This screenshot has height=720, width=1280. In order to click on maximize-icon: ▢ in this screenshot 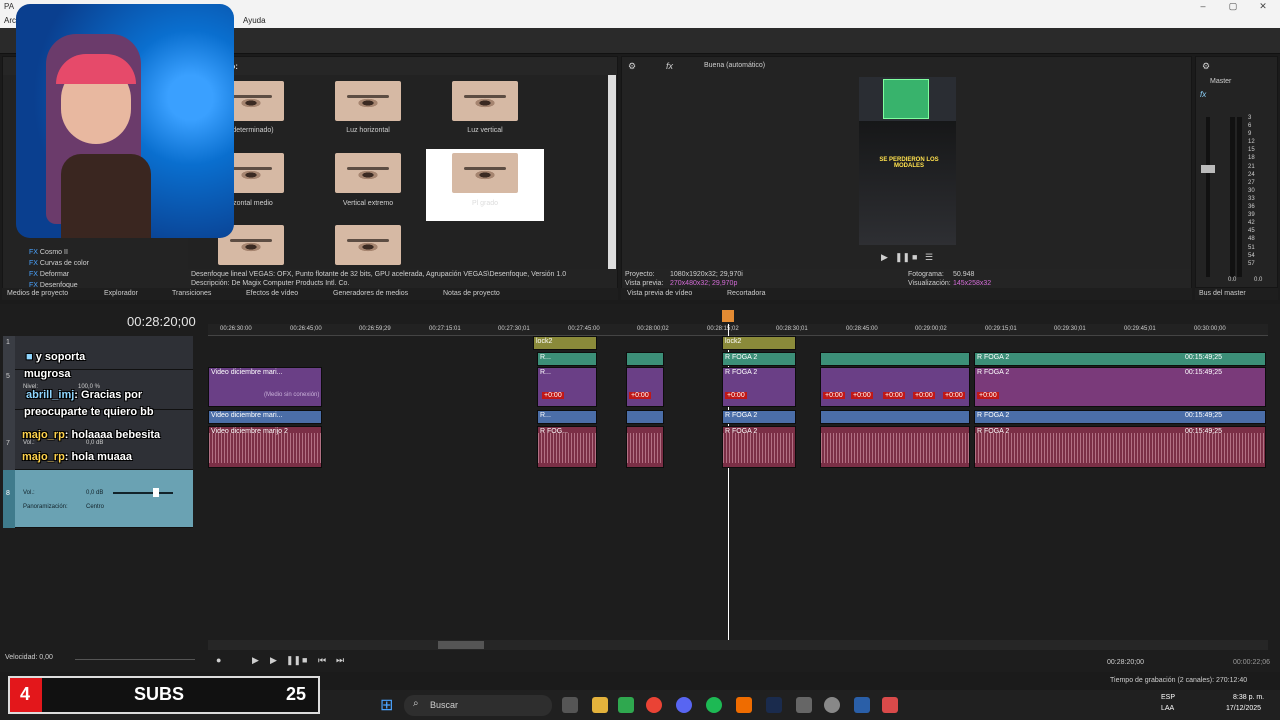, I will do `click(1233, 7)`.